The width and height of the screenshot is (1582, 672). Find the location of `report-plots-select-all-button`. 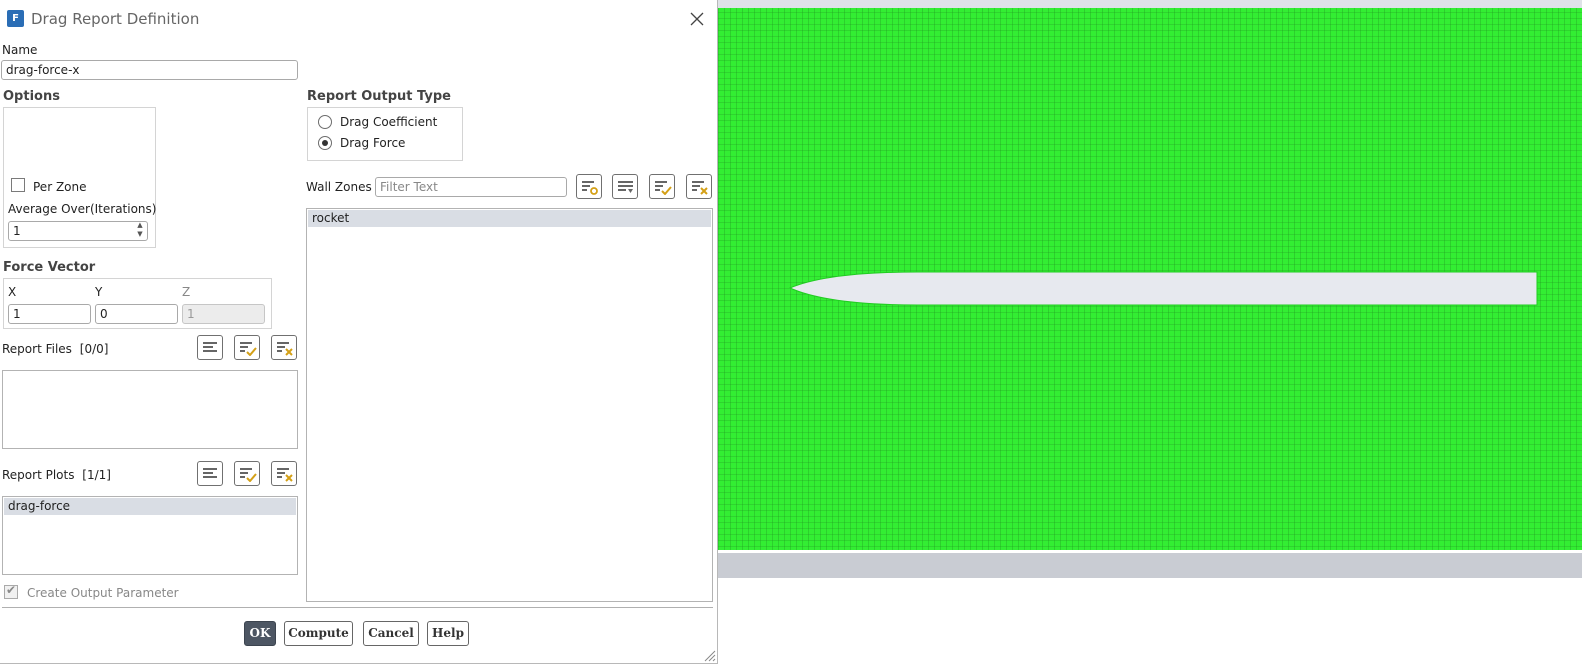

report-plots-select-all-button is located at coordinates (247, 473).